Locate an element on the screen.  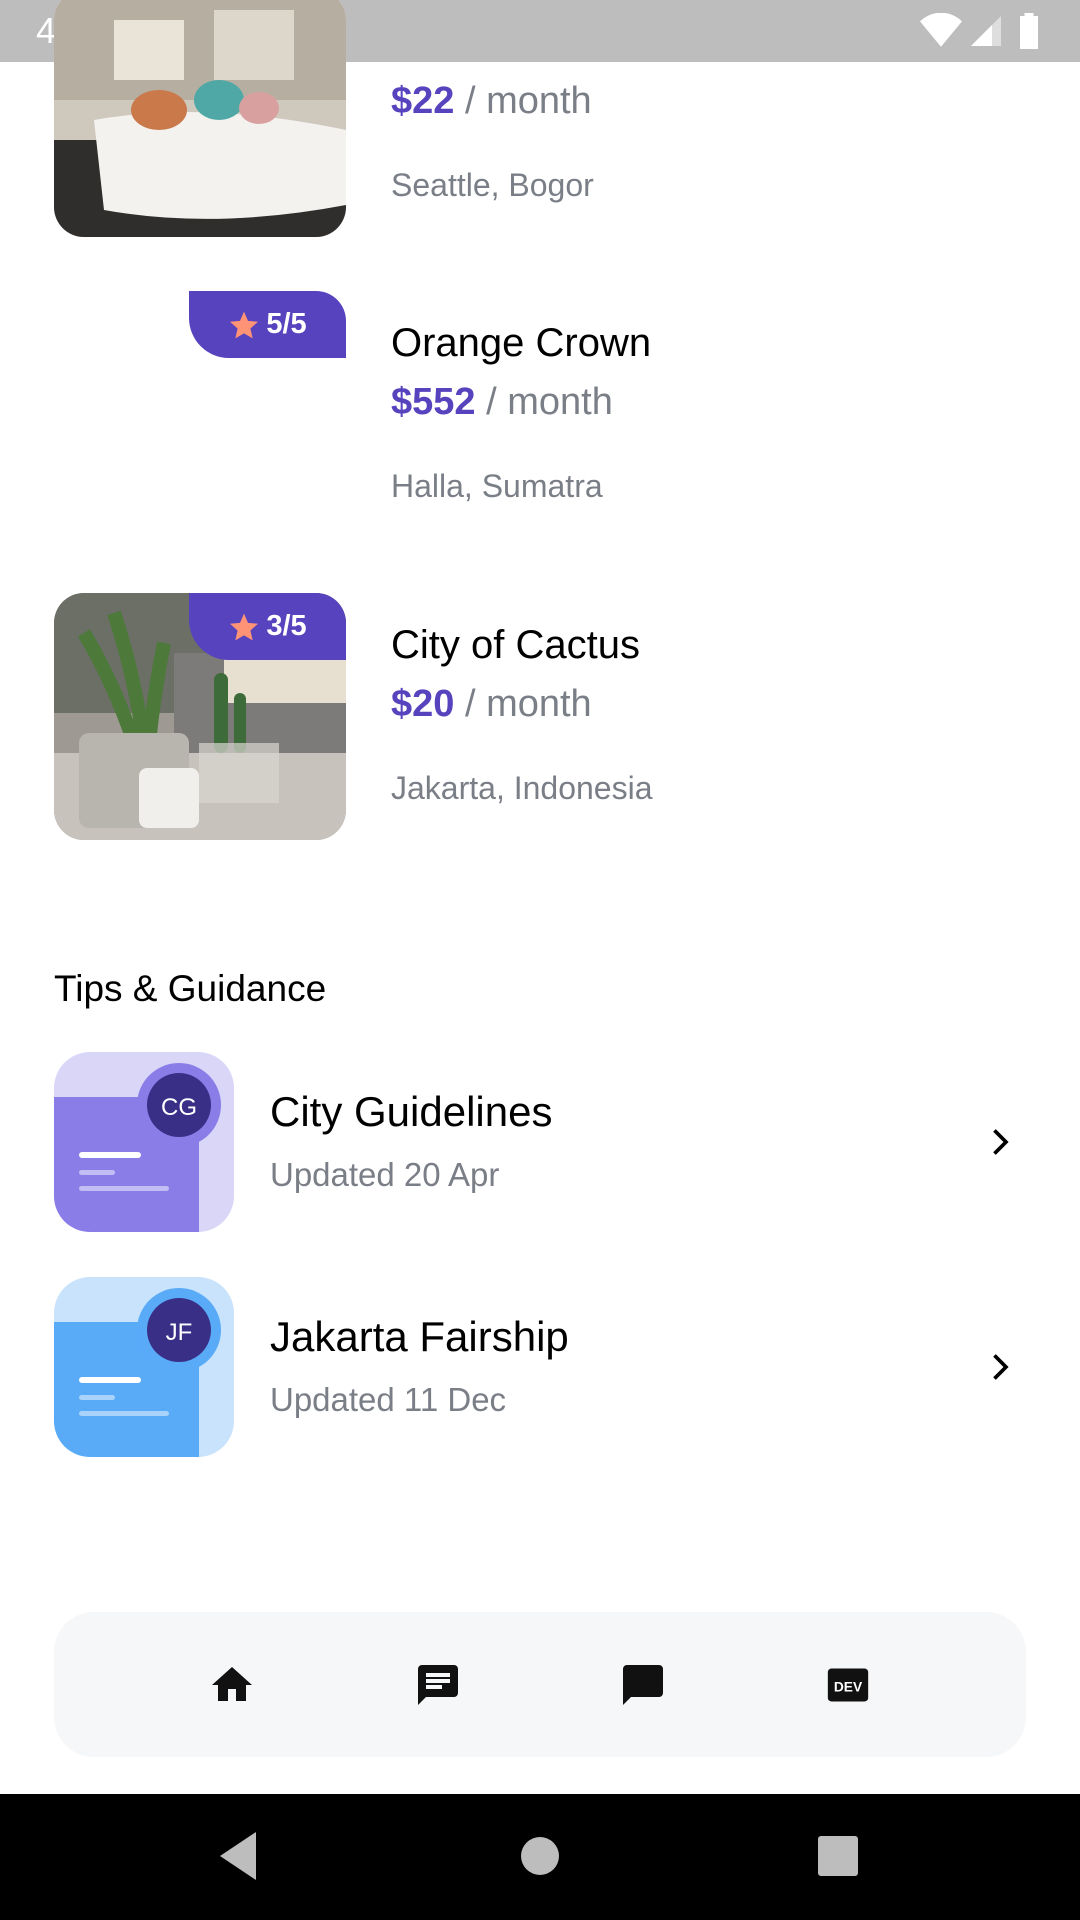
tip-updated: Updated 11 Dec is located at coordinates (388, 1399).